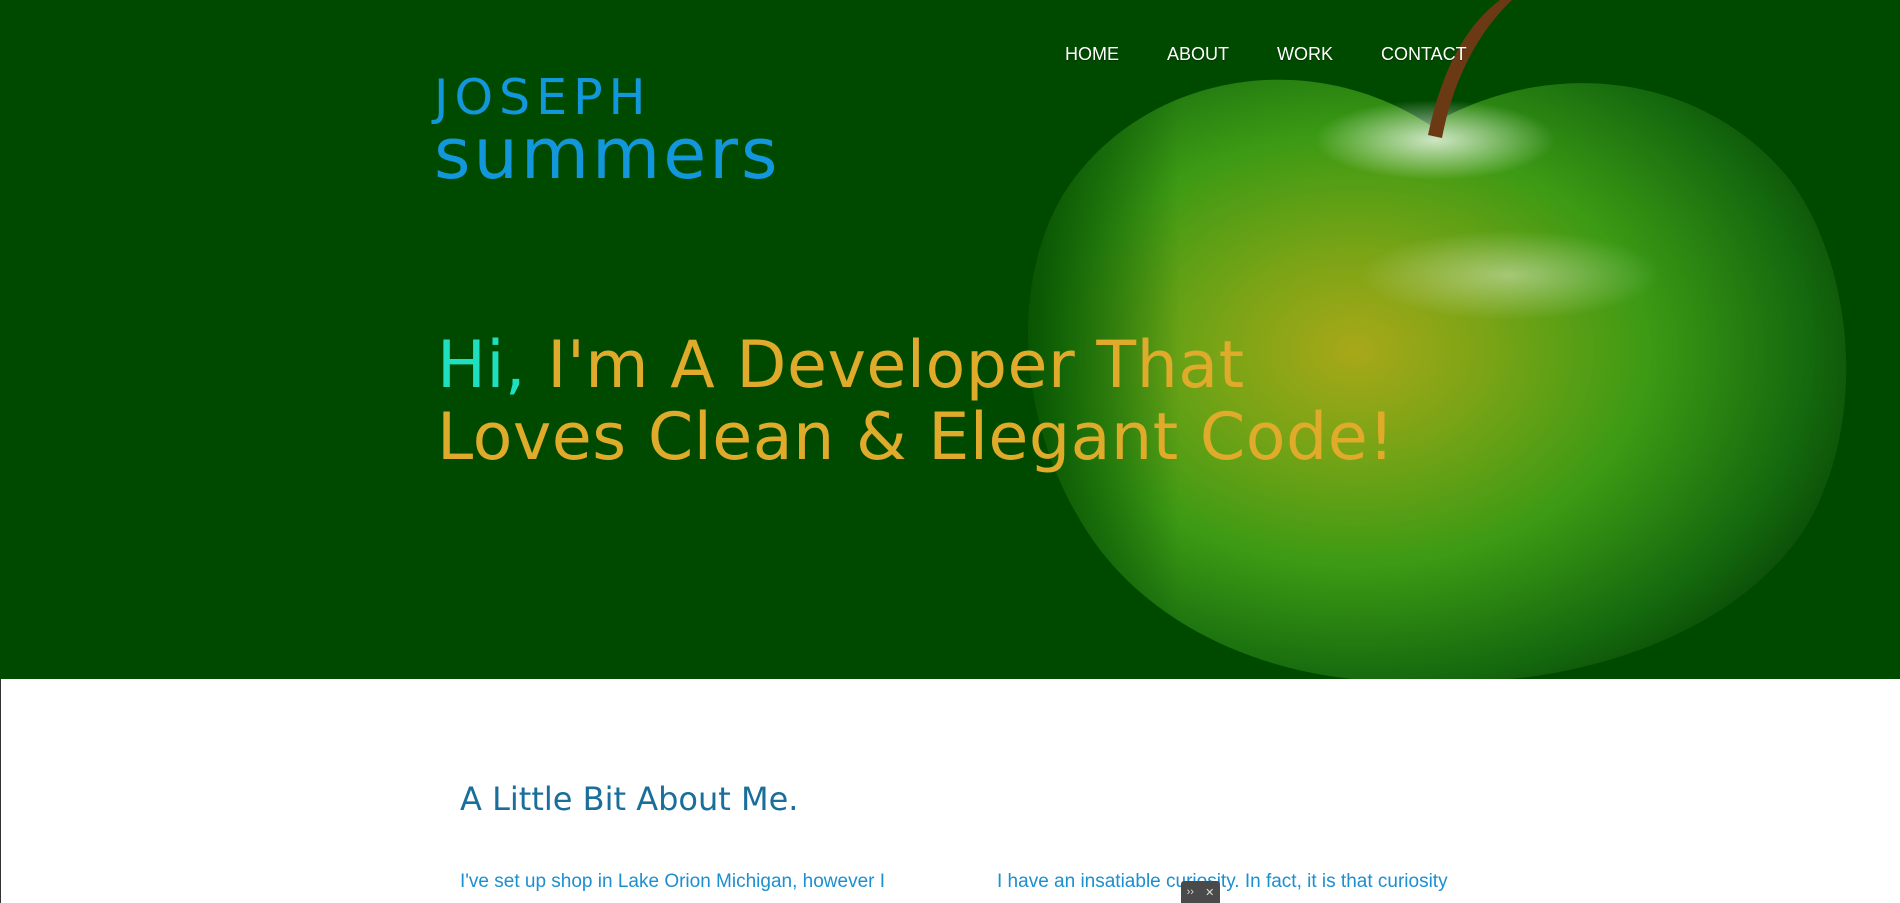  I want to click on nav-about-link: ABOUT, so click(1198, 54).